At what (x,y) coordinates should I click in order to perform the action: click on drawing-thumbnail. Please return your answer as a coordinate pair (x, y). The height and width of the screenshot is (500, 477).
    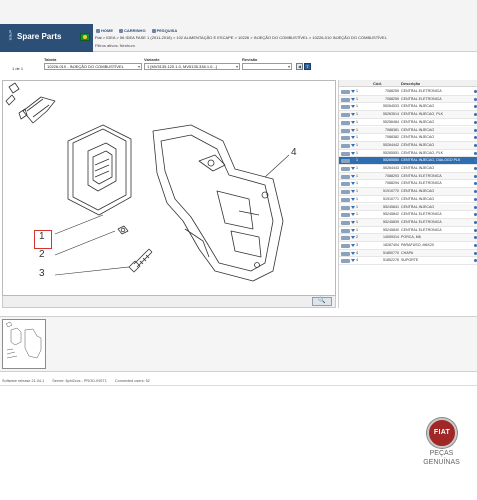
    Looking at the image, I should click on (24, 344).